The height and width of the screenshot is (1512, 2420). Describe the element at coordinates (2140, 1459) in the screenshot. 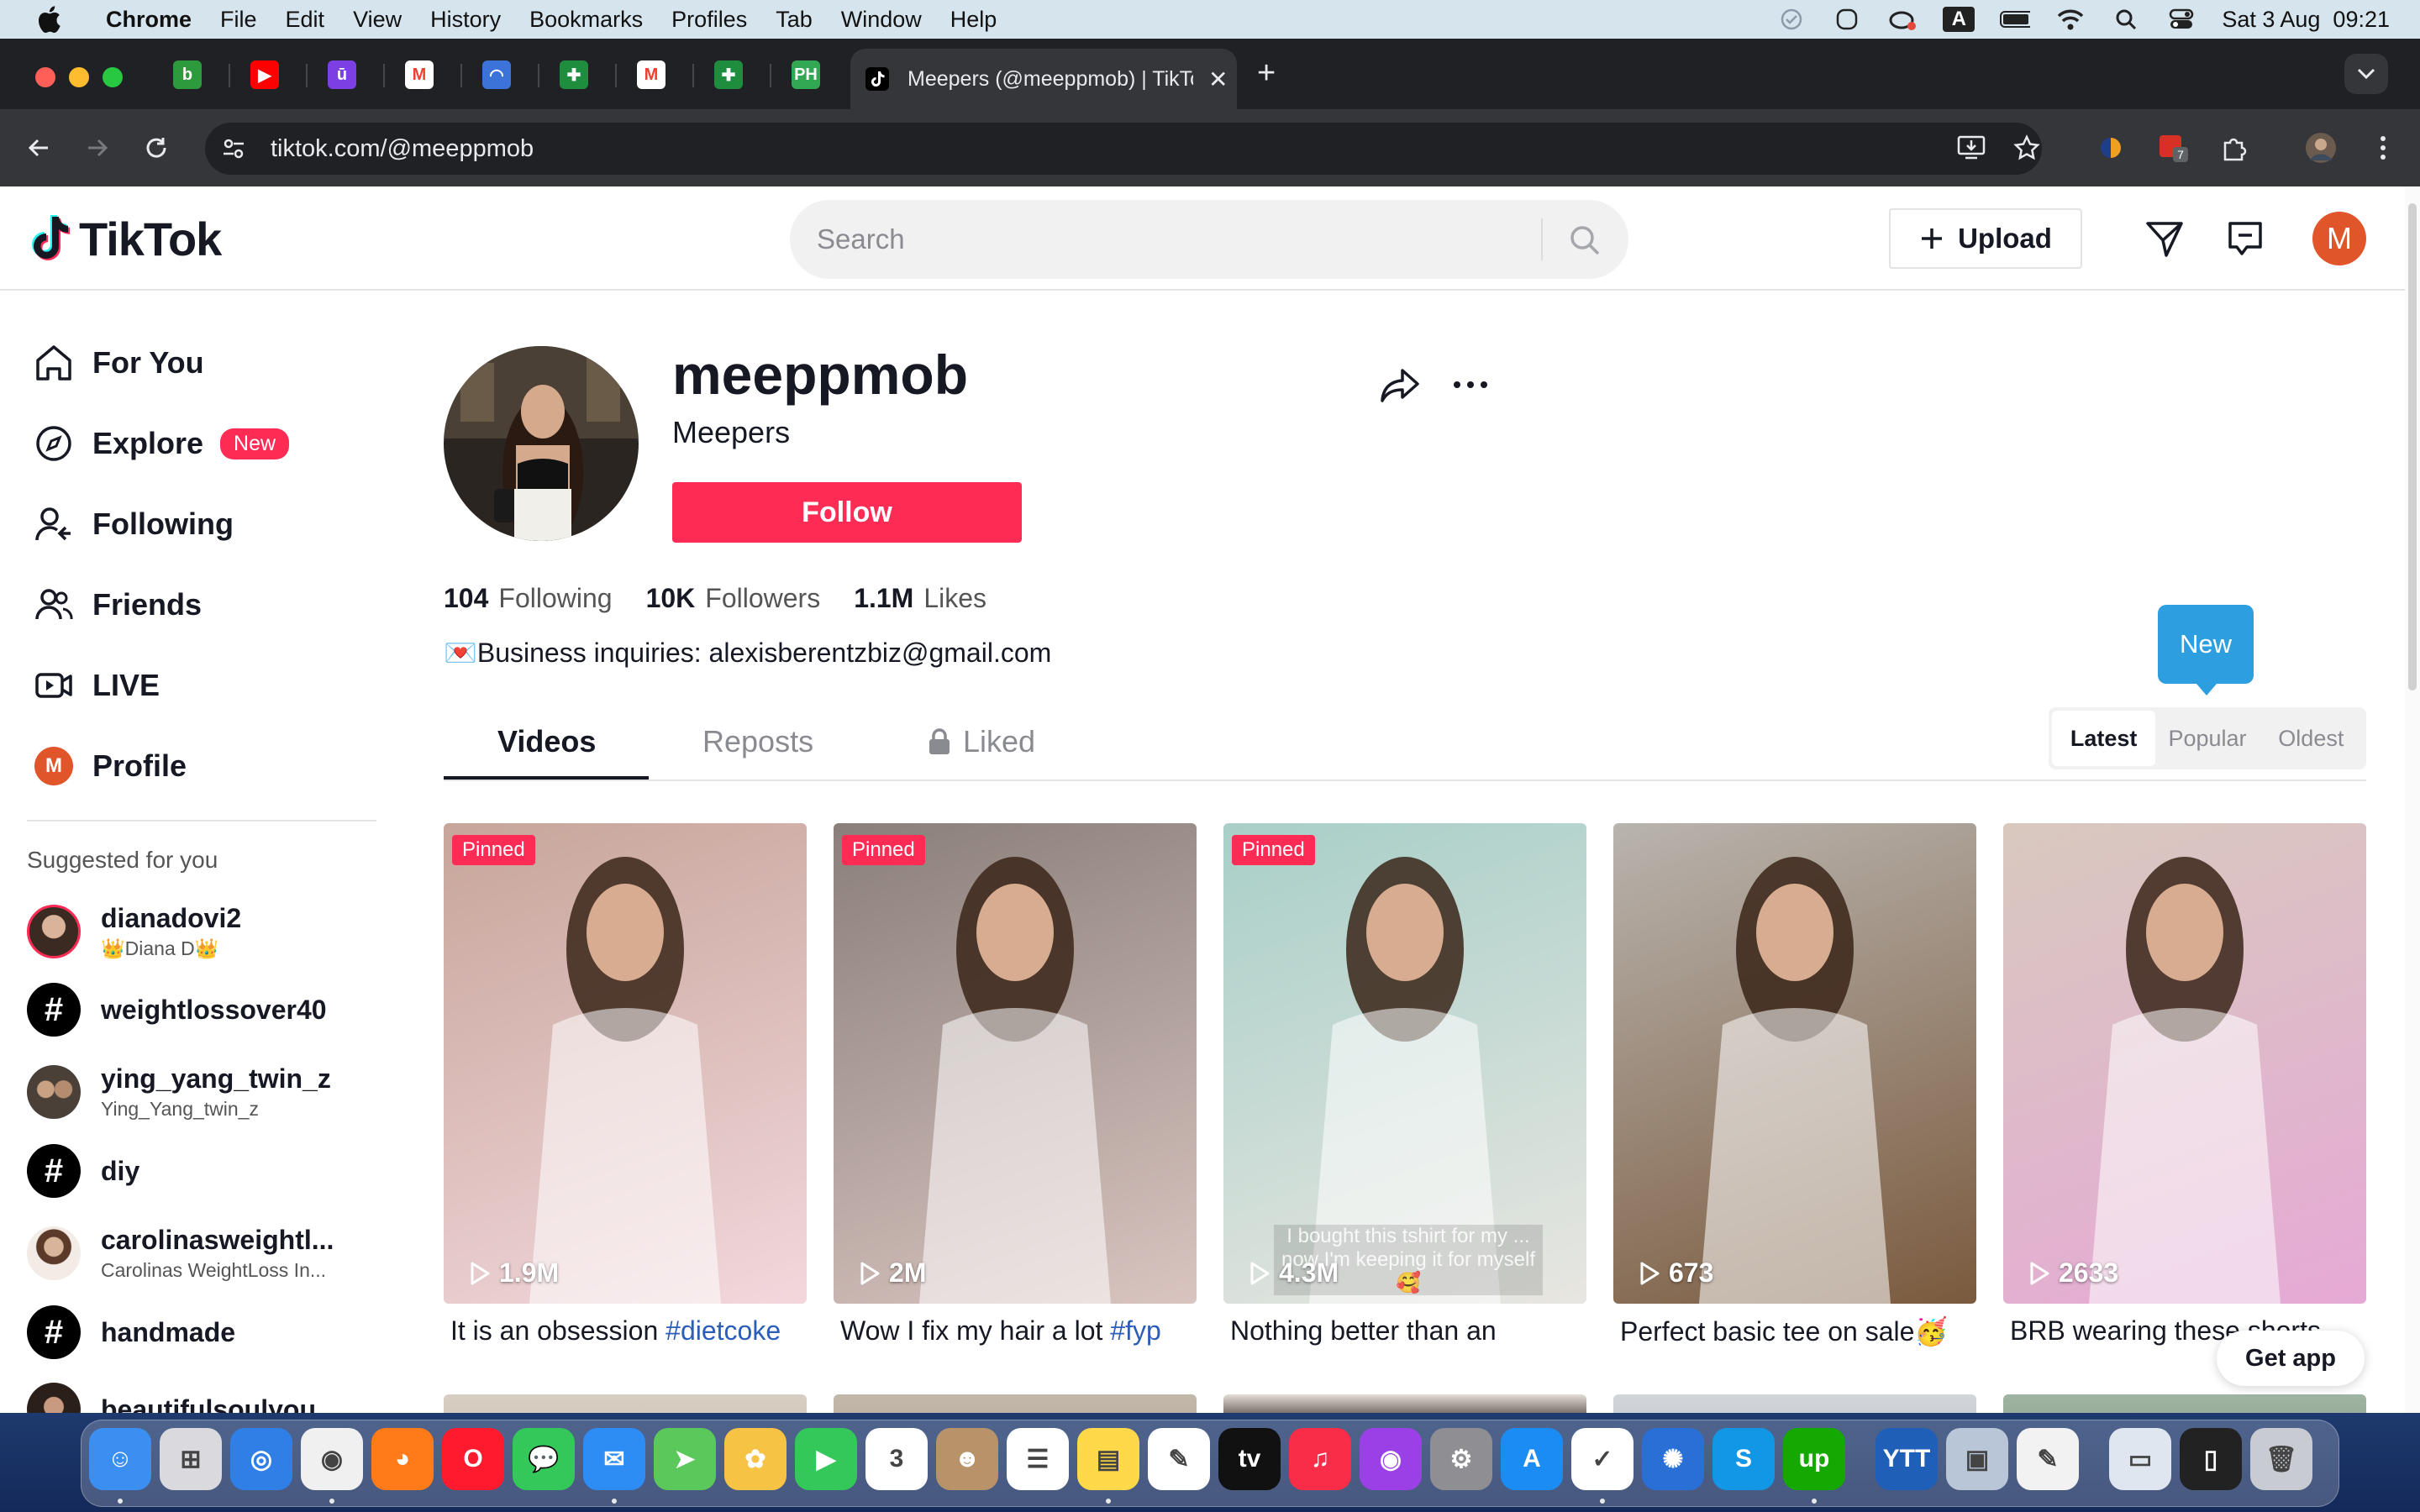

I see `window-thumb-icon: ▭` at that location.